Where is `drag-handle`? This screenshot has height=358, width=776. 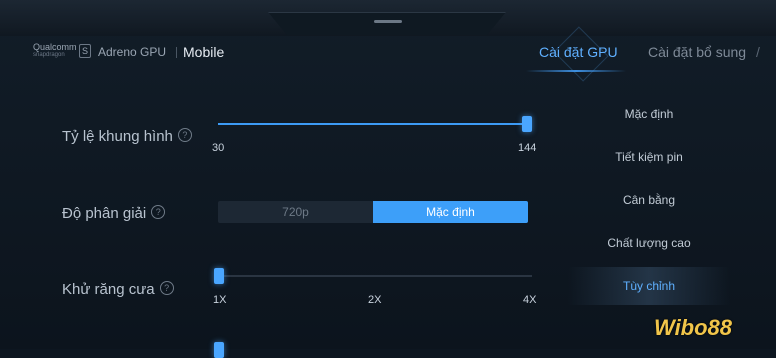
drag-handle is located at coordinates (388, 21).